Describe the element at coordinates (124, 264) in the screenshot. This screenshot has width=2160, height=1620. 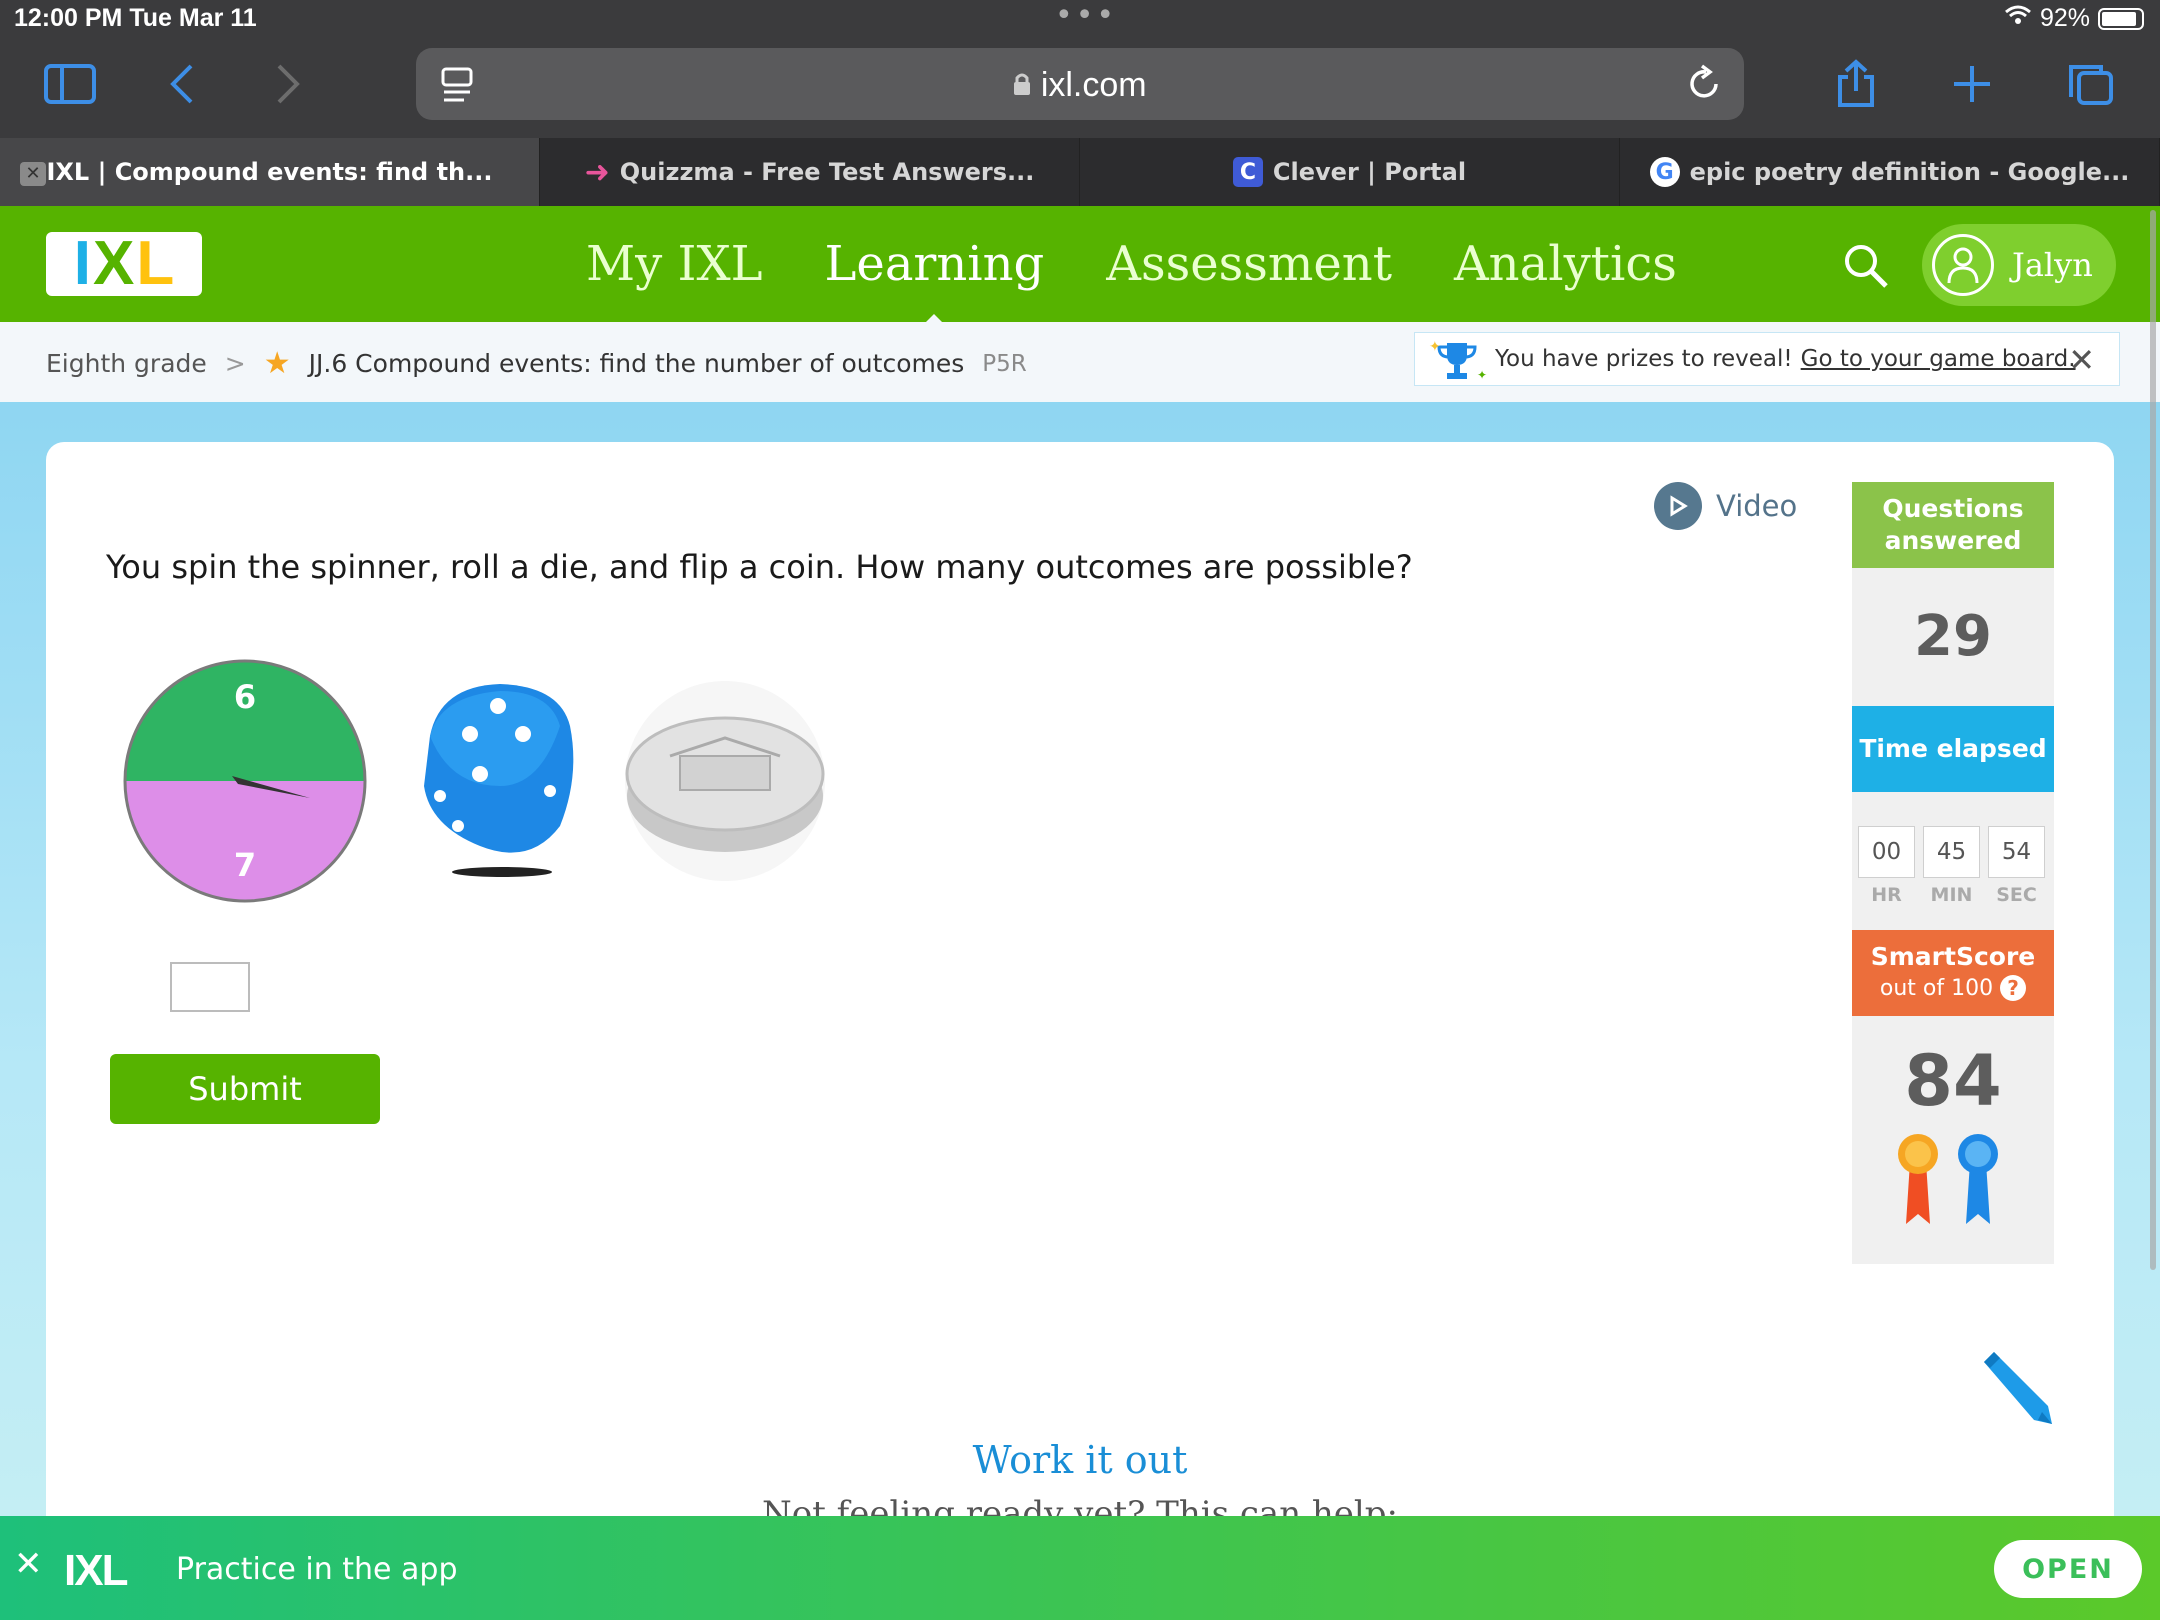
I see `ixl-logo: IXL` at that location.